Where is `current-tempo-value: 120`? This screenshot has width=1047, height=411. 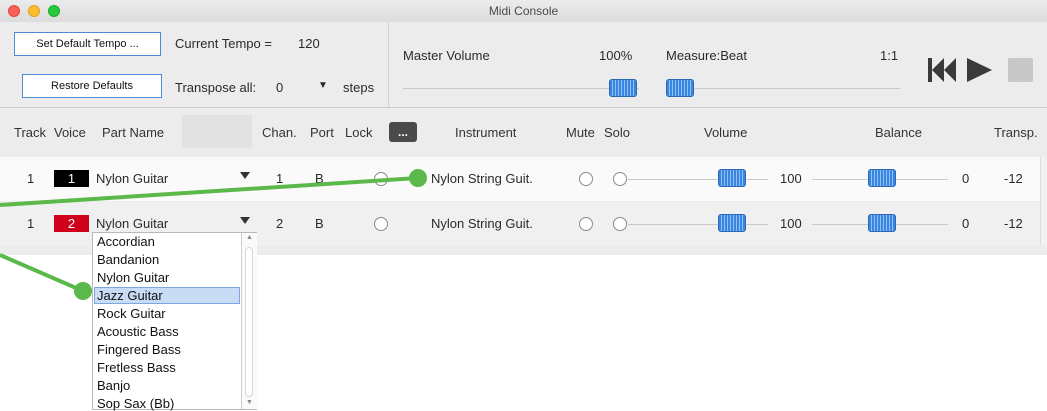 current-tempo-value: 120 is located at coordinates (309, 43).